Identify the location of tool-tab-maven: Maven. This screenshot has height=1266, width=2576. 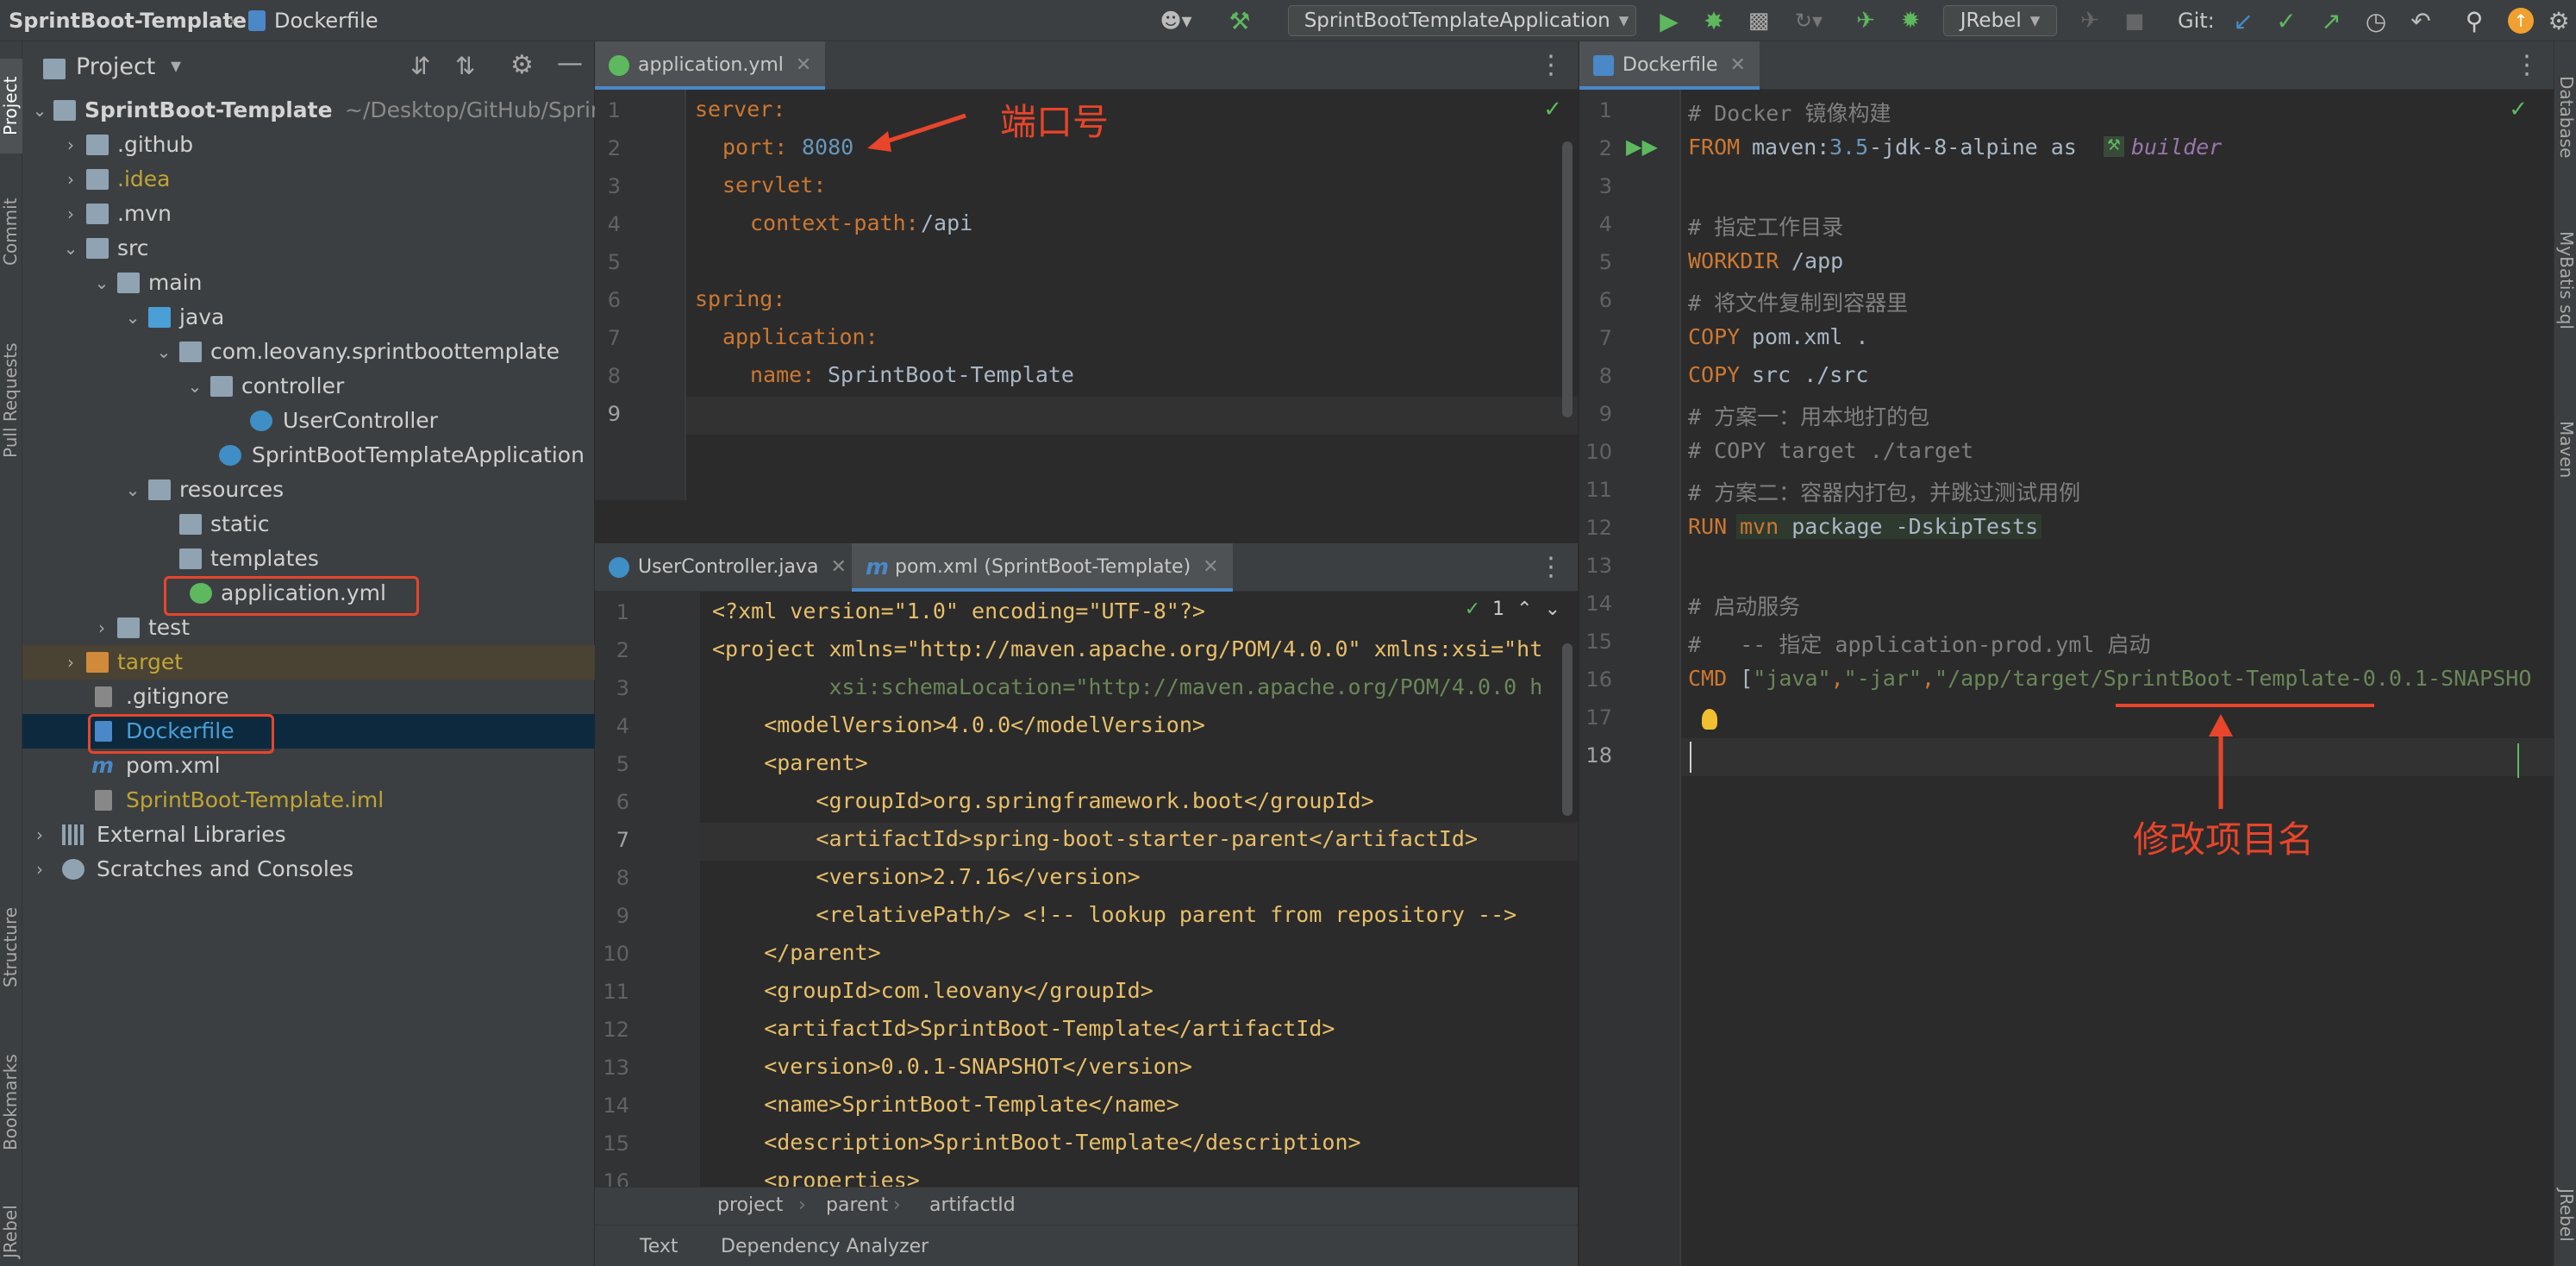
(2565, 459).